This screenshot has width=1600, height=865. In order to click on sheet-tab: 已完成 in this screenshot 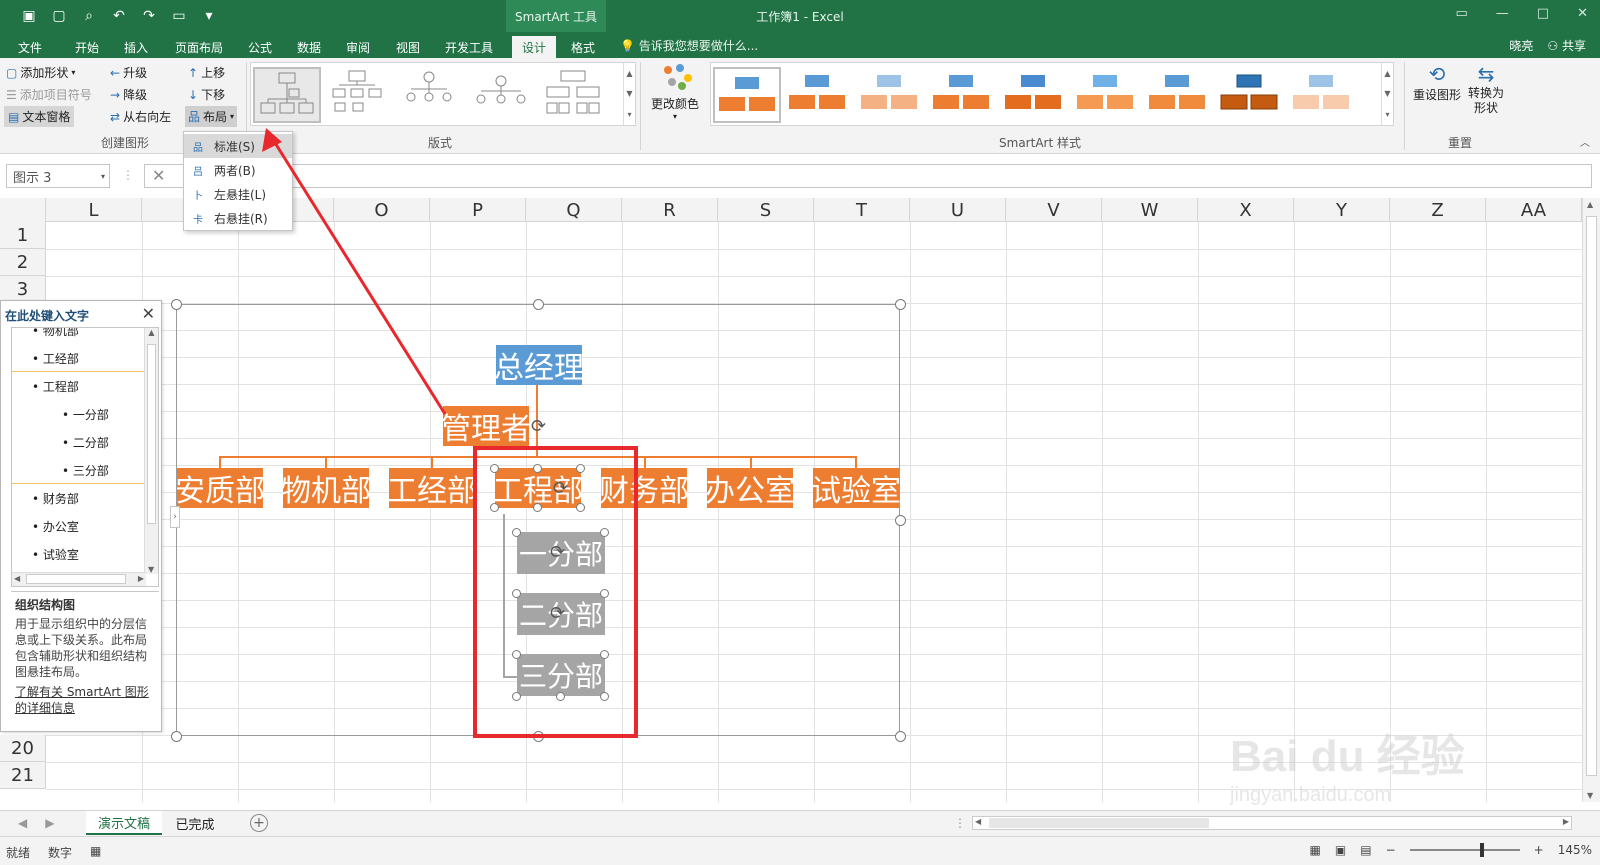, I will do `click(195, 823)`.